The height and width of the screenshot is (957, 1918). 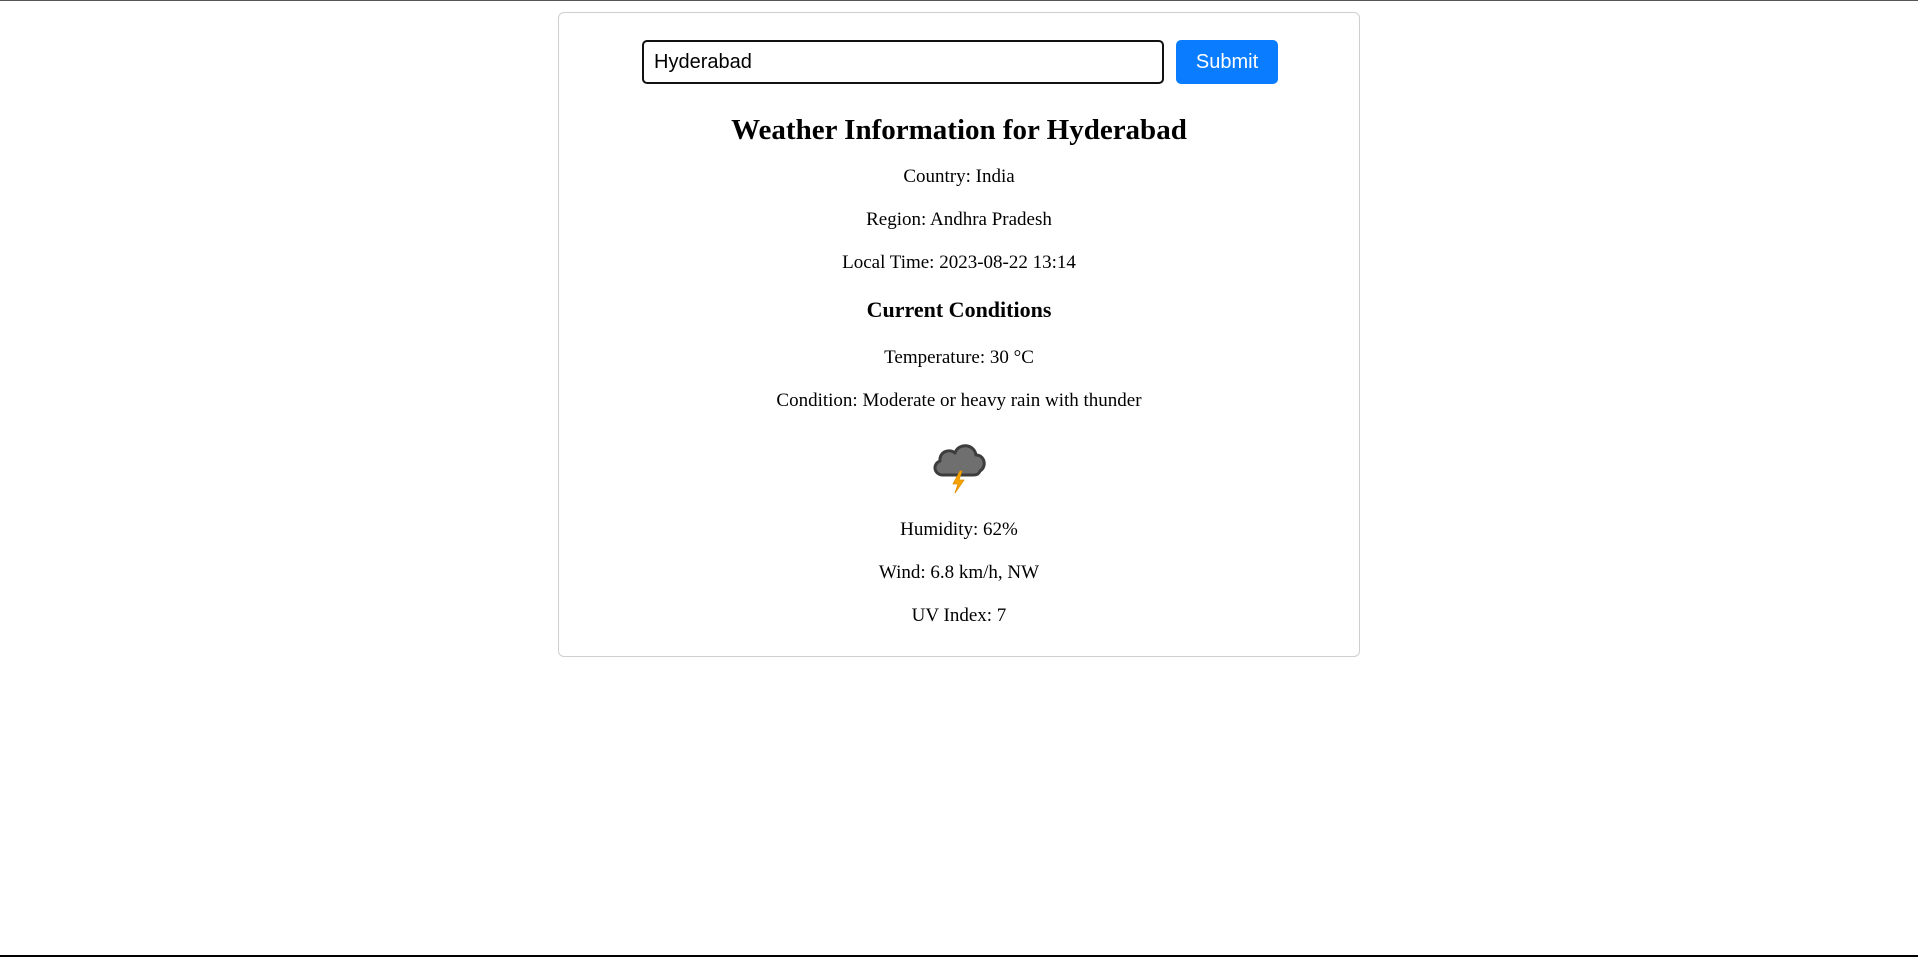 What do you see at coordinates (959, 176) in the screenshot?
I see `country-text: Country: India` at bounding box center [959, 176].